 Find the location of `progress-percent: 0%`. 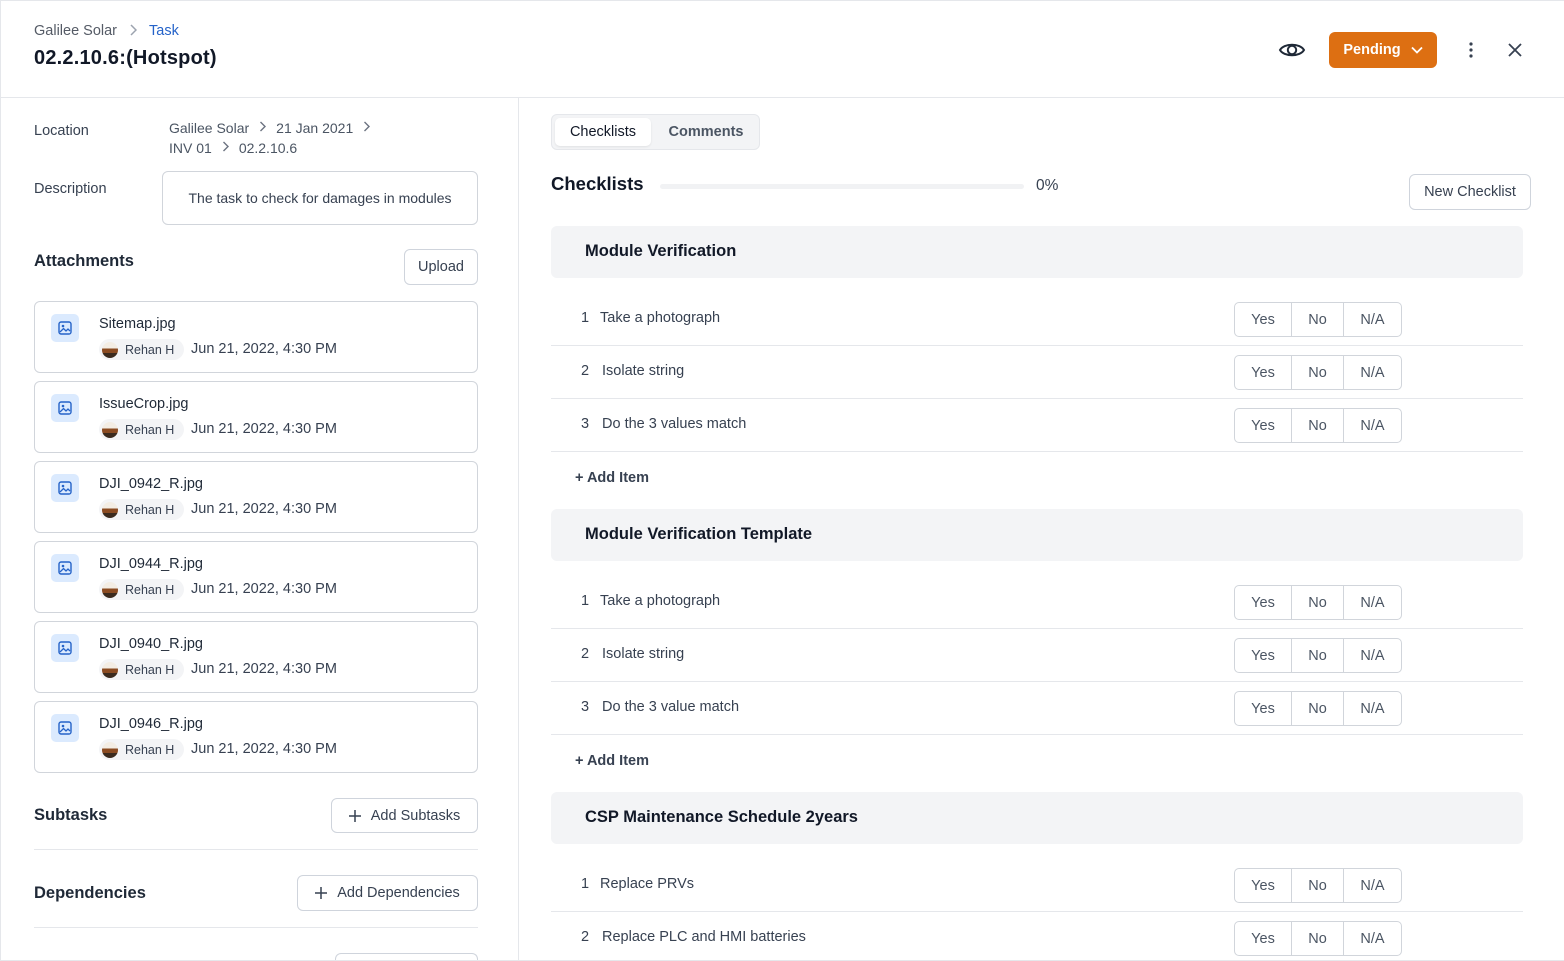

progress-percent: 0% is located at coordinates (1047, 185).